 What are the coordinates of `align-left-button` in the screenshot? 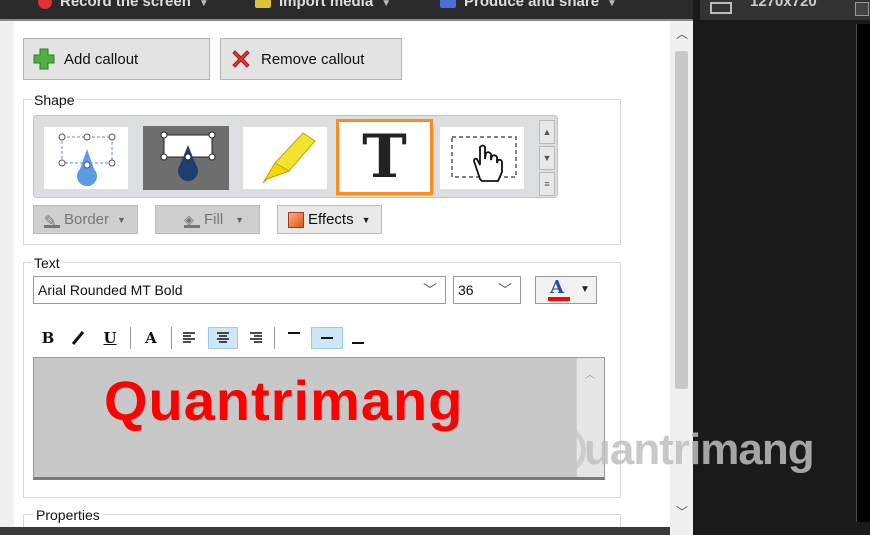 It's located at (189, 338).